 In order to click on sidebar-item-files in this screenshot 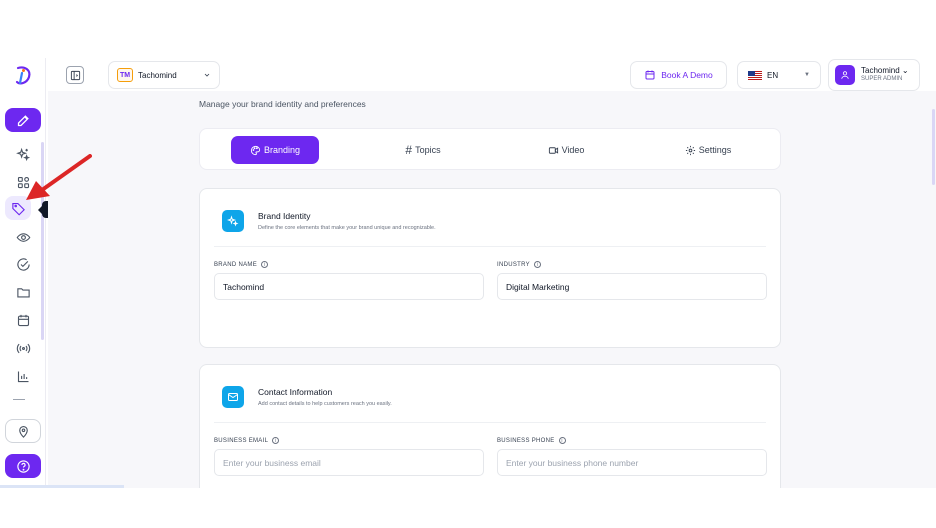, I will do `click(23, 292)`.